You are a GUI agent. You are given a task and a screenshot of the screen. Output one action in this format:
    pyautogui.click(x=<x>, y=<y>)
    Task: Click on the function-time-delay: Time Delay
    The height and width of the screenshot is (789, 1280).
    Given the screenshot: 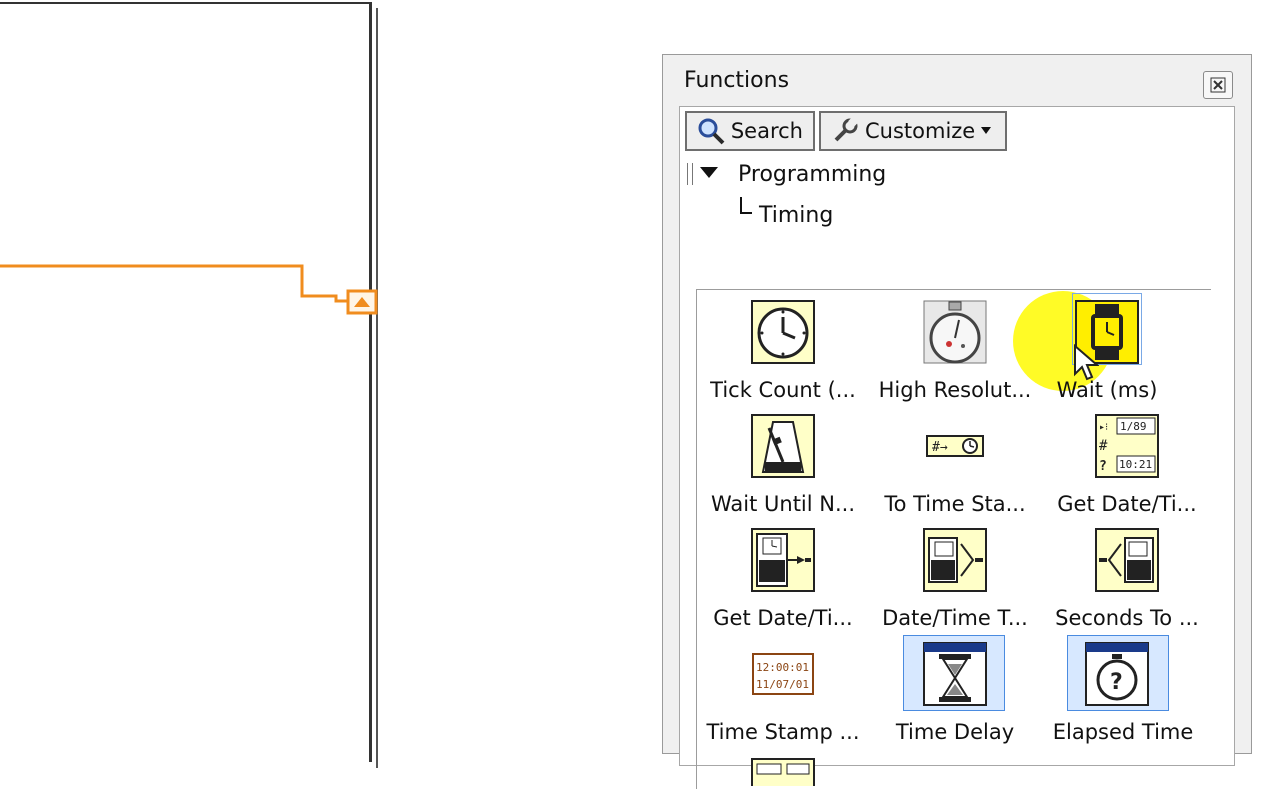 What is the action you would take?
    pyautogui.click(x=955, y=689)
    